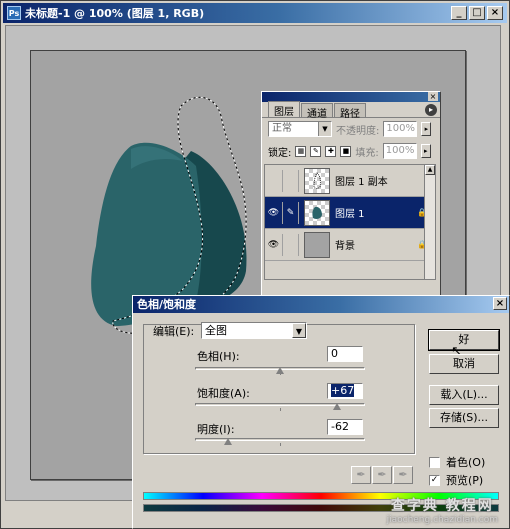 The height and width of the screenshot is (529, 510). Describe the element at coordinates (280, 153) in the screenshot. I see `lock-label: 锁定:` at that location.